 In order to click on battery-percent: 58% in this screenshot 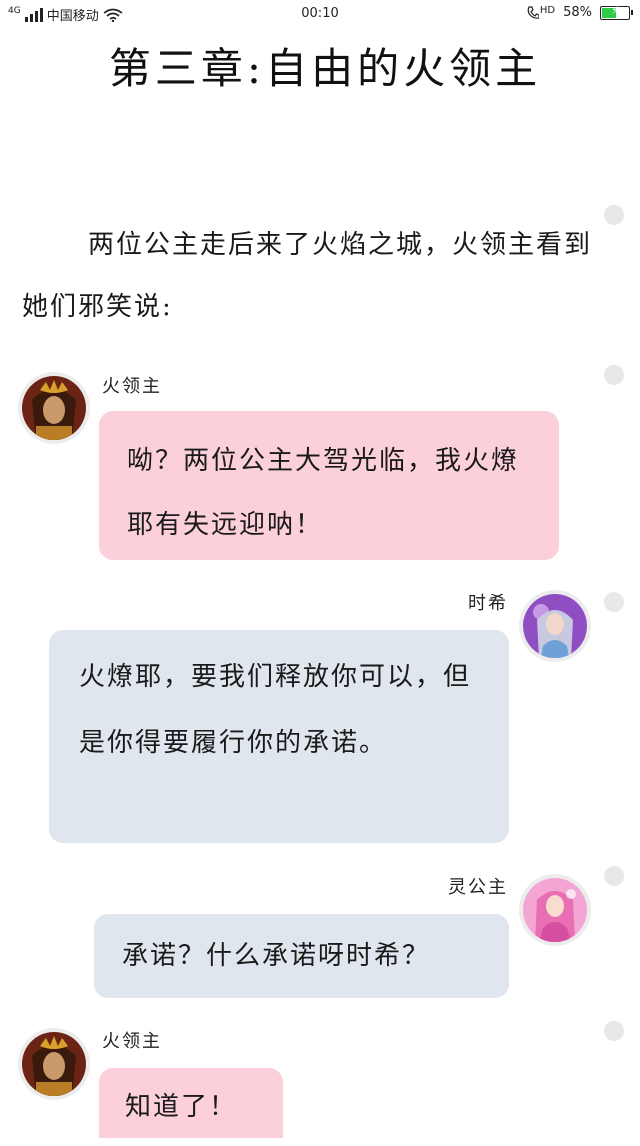, I will do `click(577, 12)`.